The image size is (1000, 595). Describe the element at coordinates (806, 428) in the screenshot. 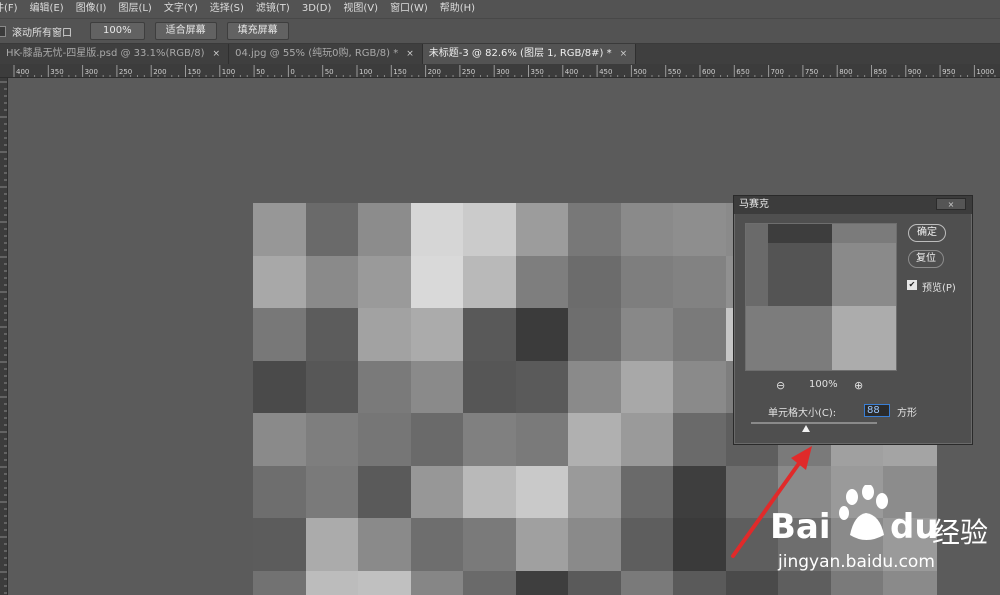

I see `slider-thumb` at that location.